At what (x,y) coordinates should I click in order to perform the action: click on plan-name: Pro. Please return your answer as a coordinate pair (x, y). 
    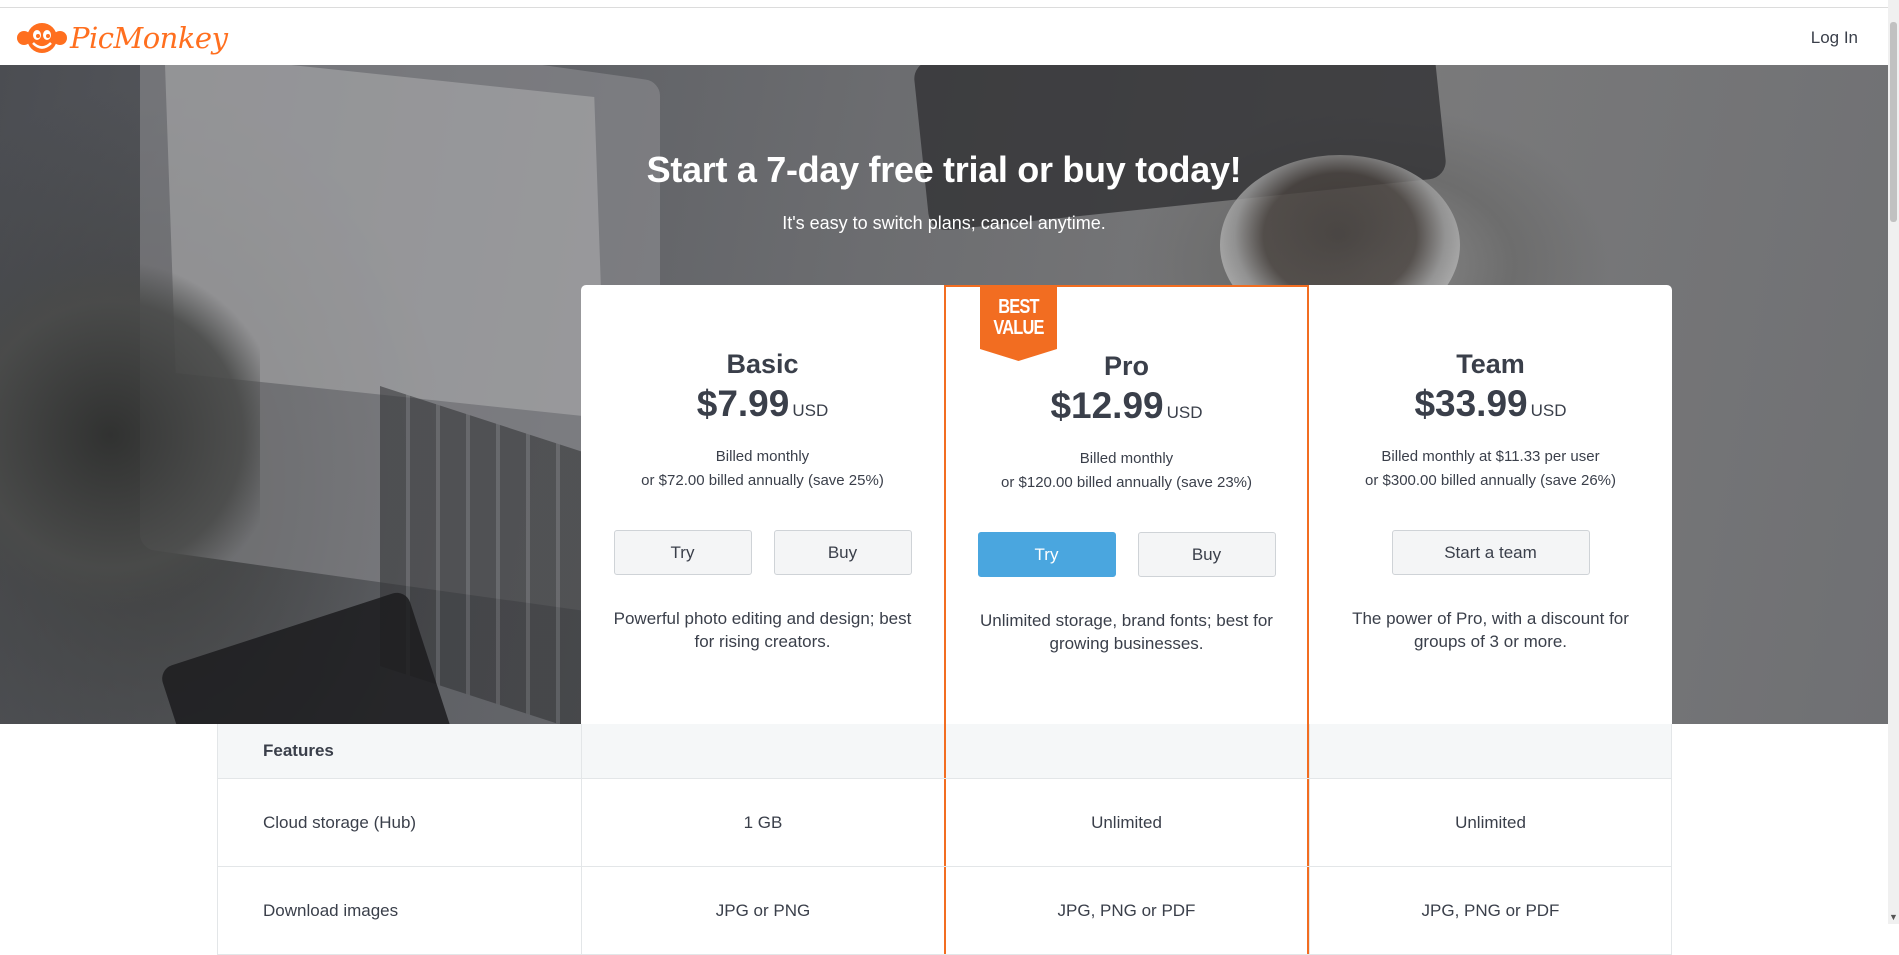
    Looking at the image, I should click on (1126, 366).